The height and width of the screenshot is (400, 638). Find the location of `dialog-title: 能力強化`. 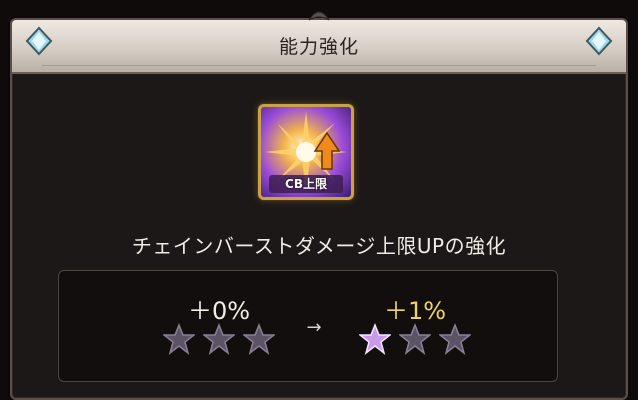

dialog-title: 能力強化 is located at coordinates (318, 47).